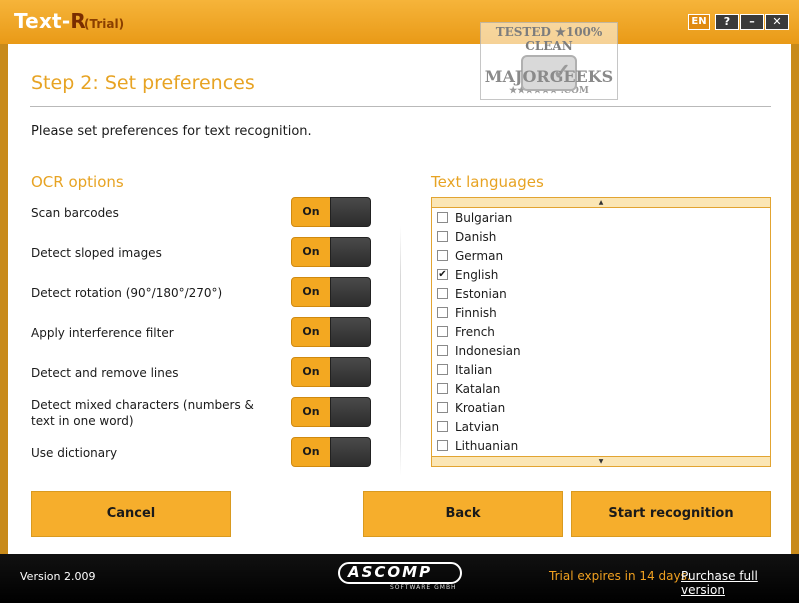 This screenshot has height=603, width=799. Describe the element at coordinates (399, 22) in the screenshot. I see `title-bar: Text-R (Trial) EN ? – ✕` at that location.